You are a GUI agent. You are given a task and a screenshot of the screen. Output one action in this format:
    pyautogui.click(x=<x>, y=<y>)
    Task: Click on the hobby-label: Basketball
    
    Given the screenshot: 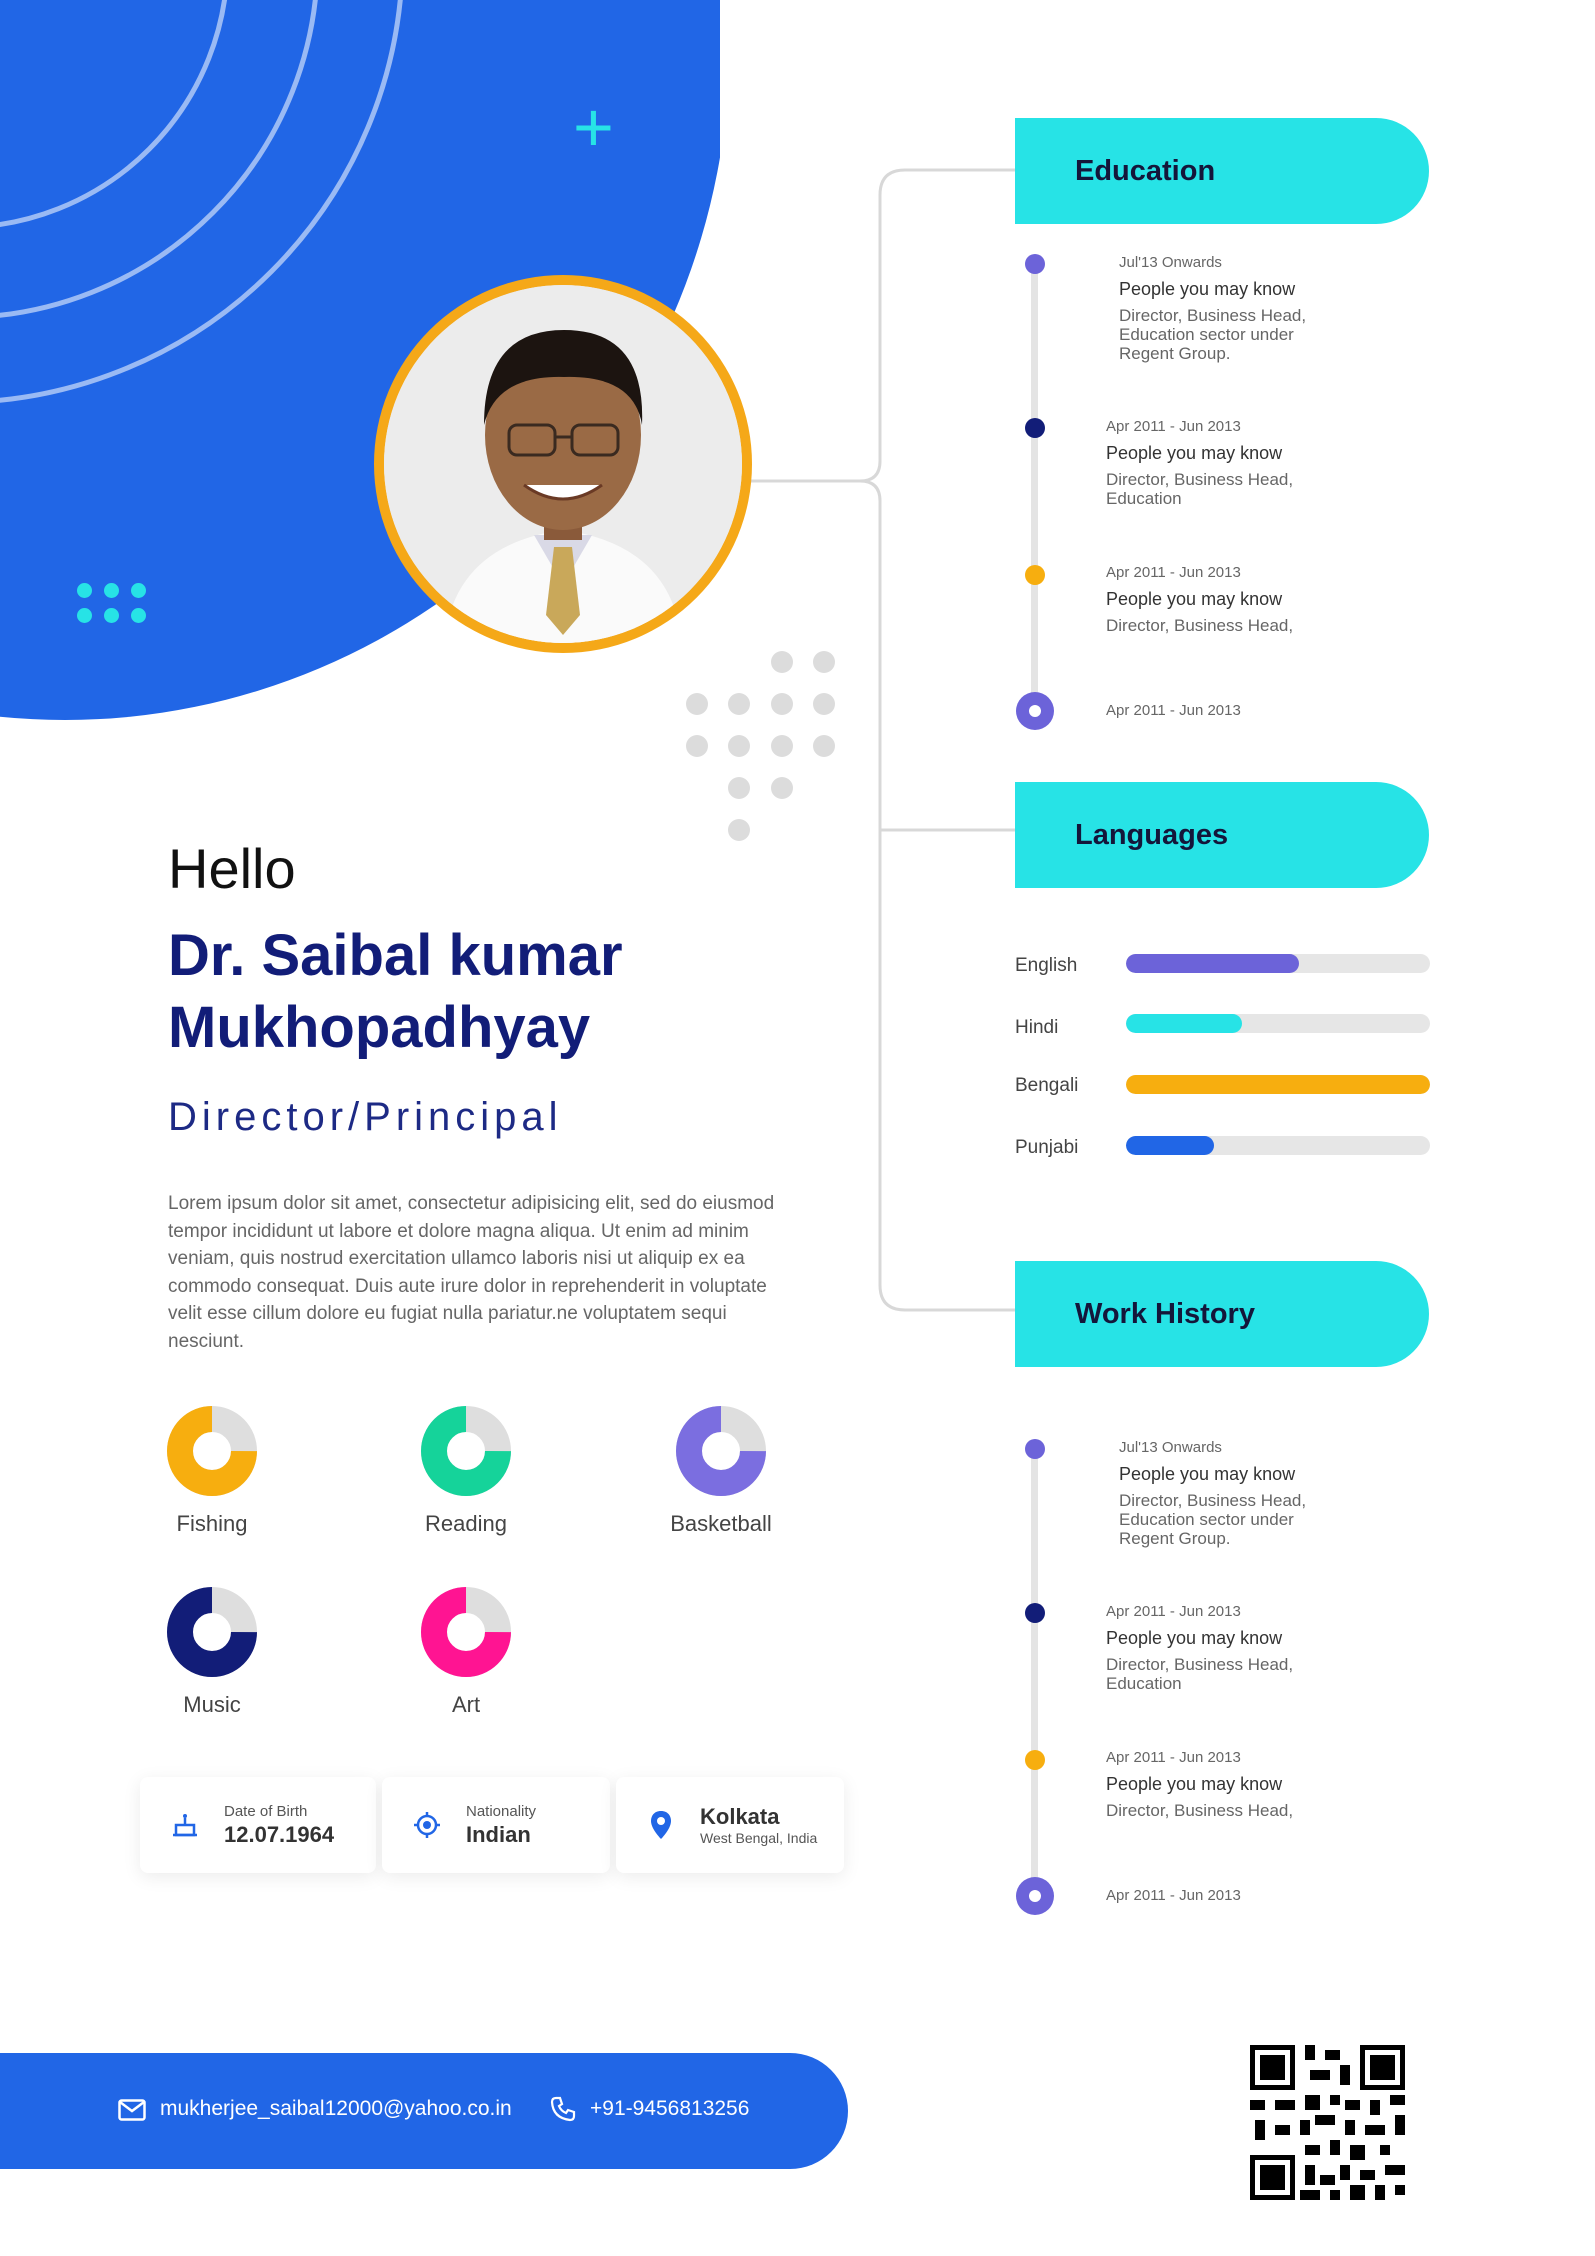 What is the action you would take?
    pyautogui.click(x=721, y=1523)
    